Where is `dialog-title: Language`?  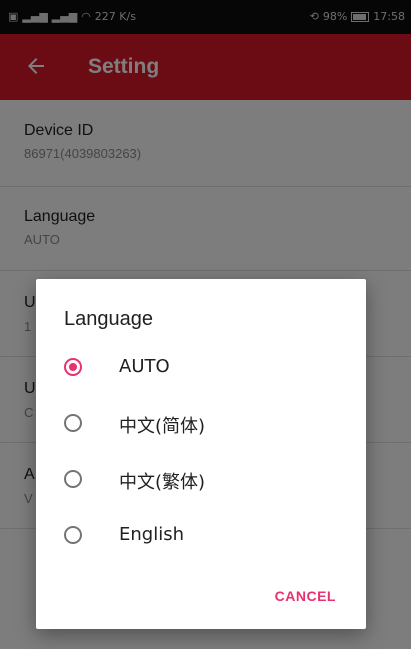
dialog-title: Language is located at coordinates (108, 319).